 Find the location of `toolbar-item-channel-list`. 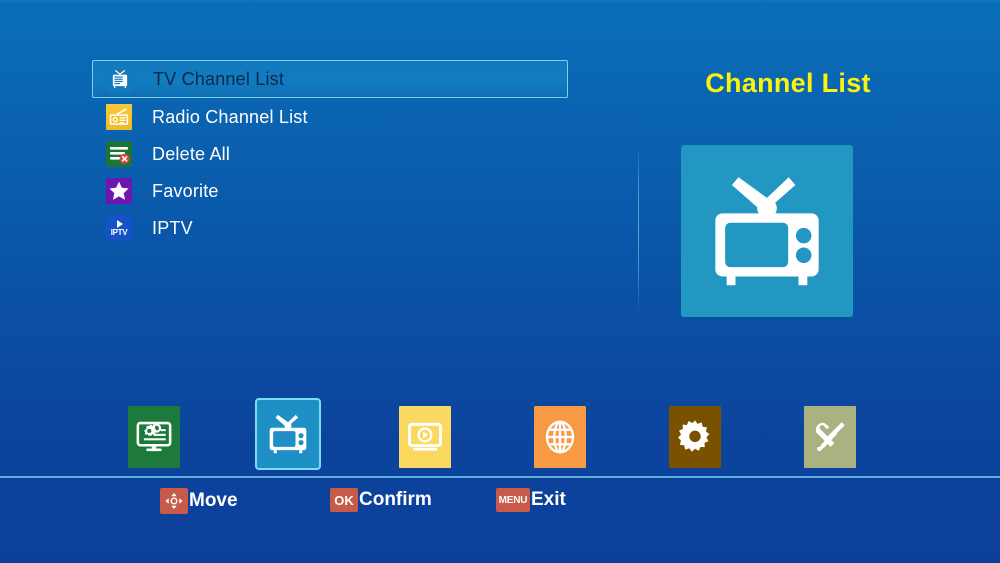

toolbar-item-channel-list is located at coordinates (288, 434).